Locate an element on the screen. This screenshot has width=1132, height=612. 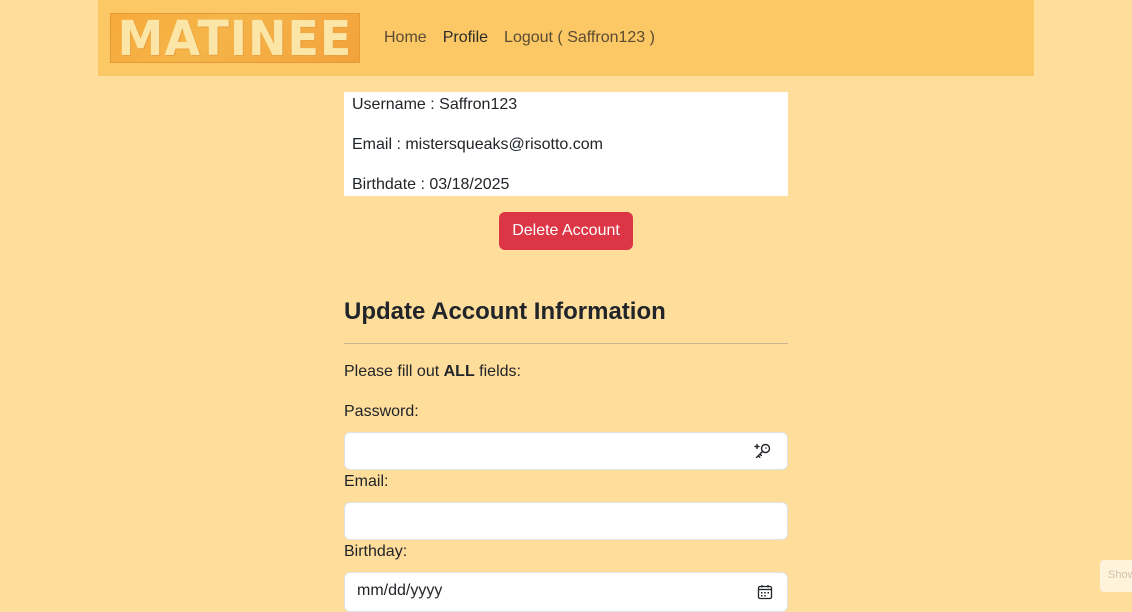
nav-links: Home Profile Logout ( Saffron123 ) is located at coordinates (519, 38).